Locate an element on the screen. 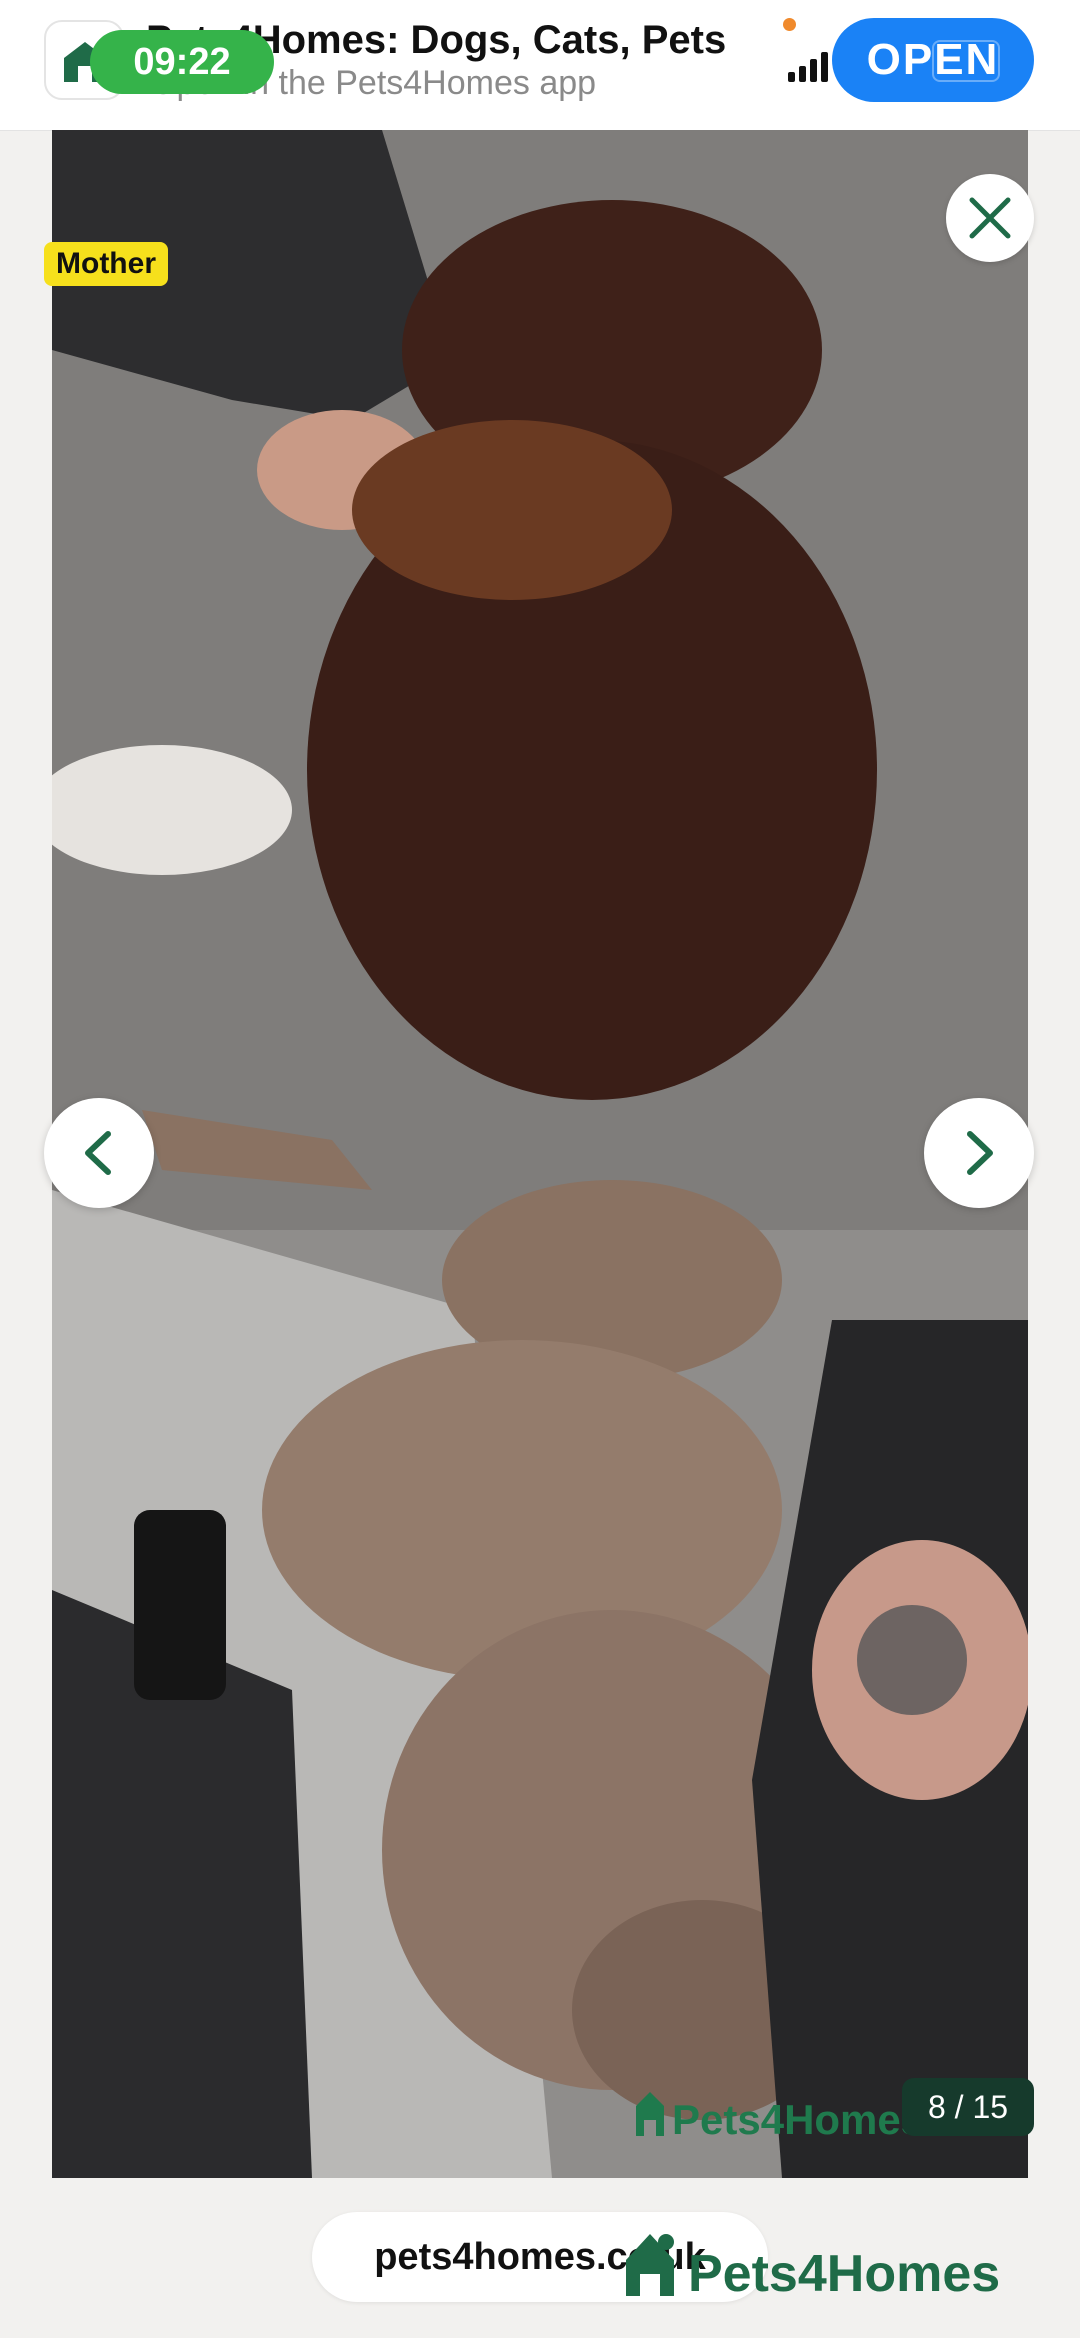 The width and height of the screenshot is (1080, 2338). photo-watermark: Pets4Homes is located at coordinates (782, 2115).